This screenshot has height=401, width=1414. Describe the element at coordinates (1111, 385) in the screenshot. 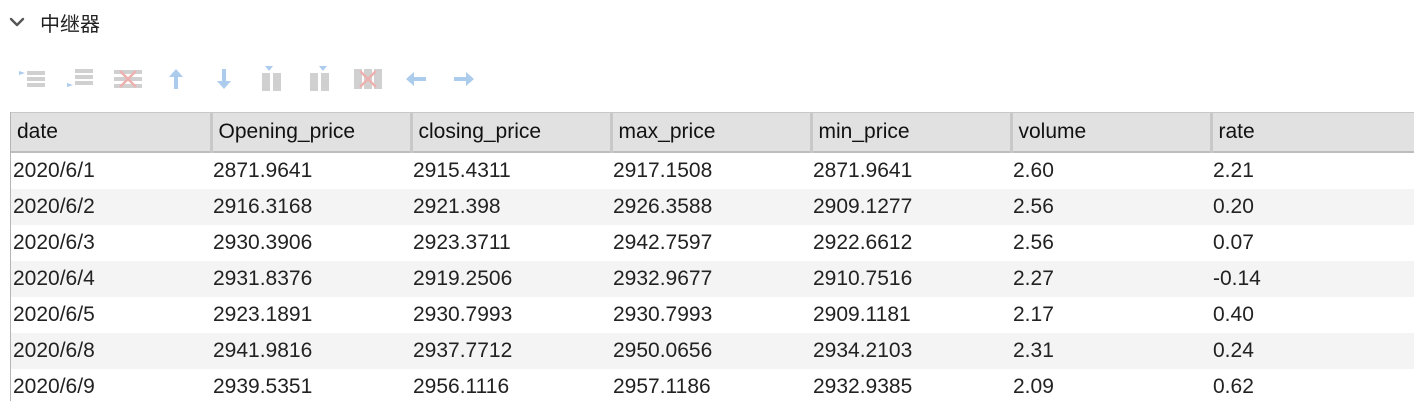

I see `table-cell: 2.09` at that location.